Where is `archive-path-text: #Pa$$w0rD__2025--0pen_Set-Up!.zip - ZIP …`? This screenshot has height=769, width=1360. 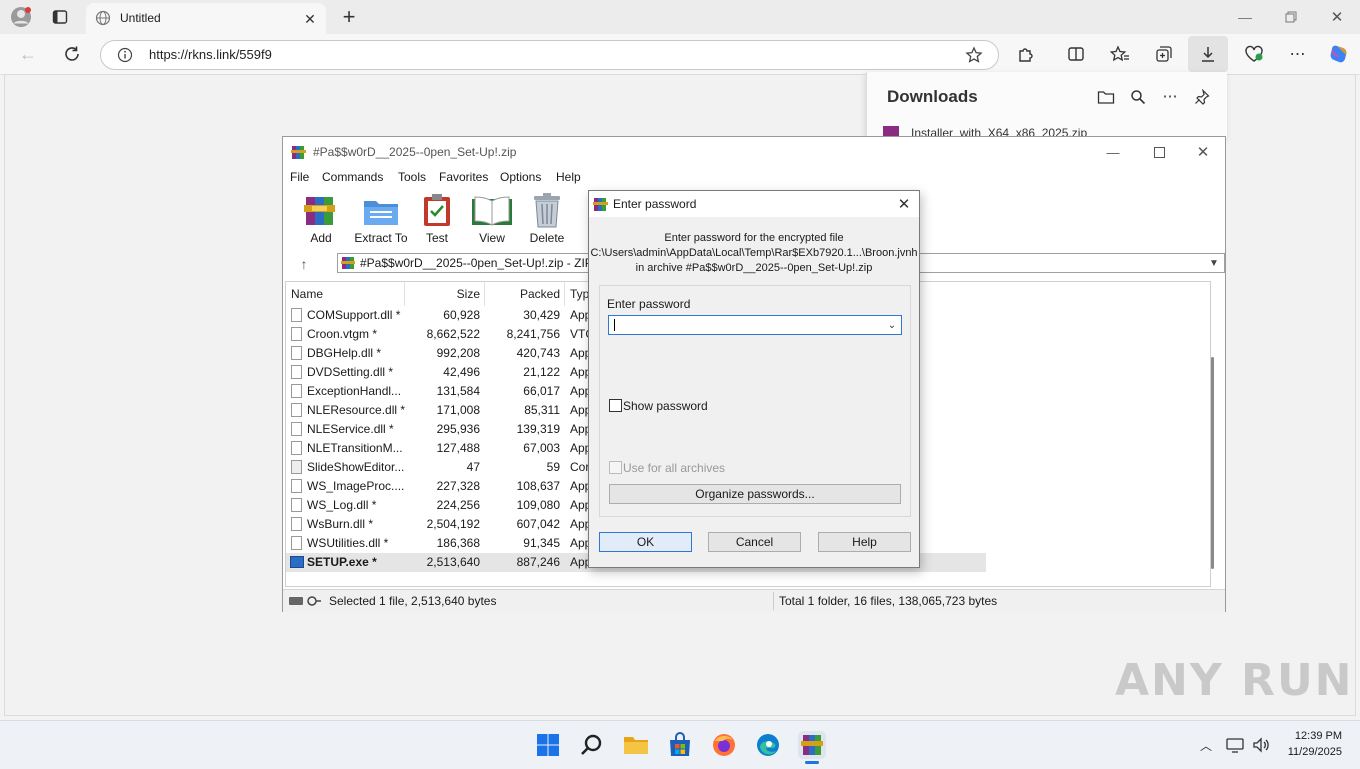
archive-path-text: #Pa$$w0rD__2025--0pen_Set-Up!.zip - ZIP … is located at coordinates (481, 263).